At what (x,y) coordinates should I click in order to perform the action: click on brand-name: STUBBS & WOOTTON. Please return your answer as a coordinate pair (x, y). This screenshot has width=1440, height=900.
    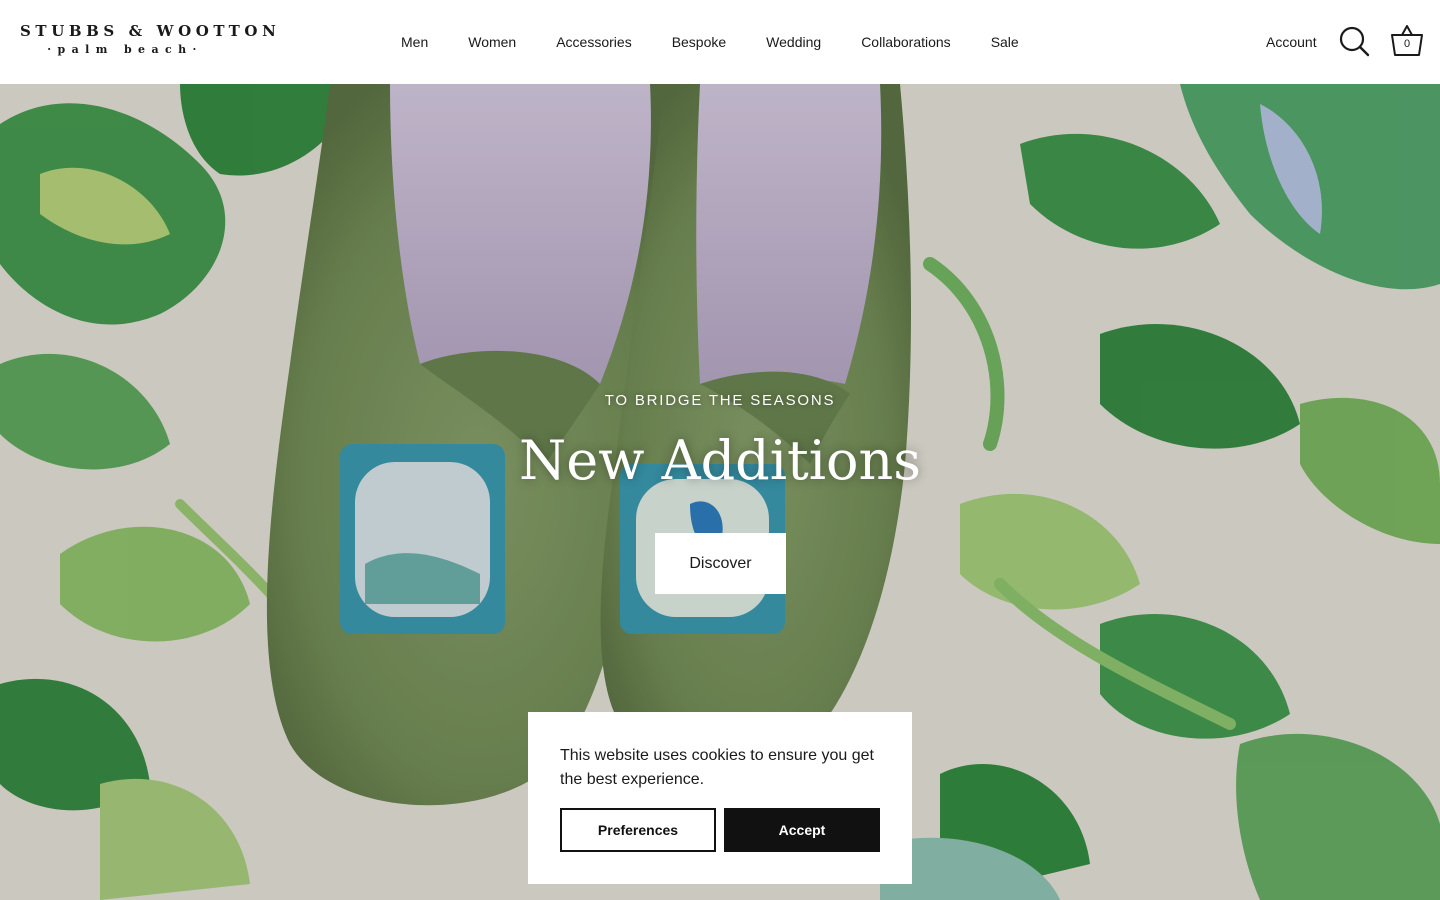
    Looking at the image, I should click on (150, 31).